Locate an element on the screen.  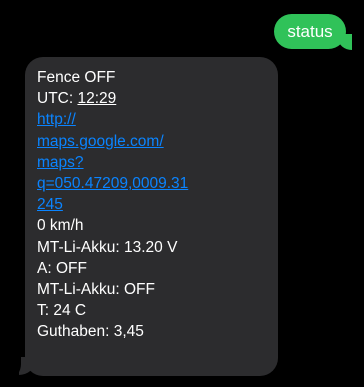
outgoing-message-text: status is located at coordinates (310, 31).